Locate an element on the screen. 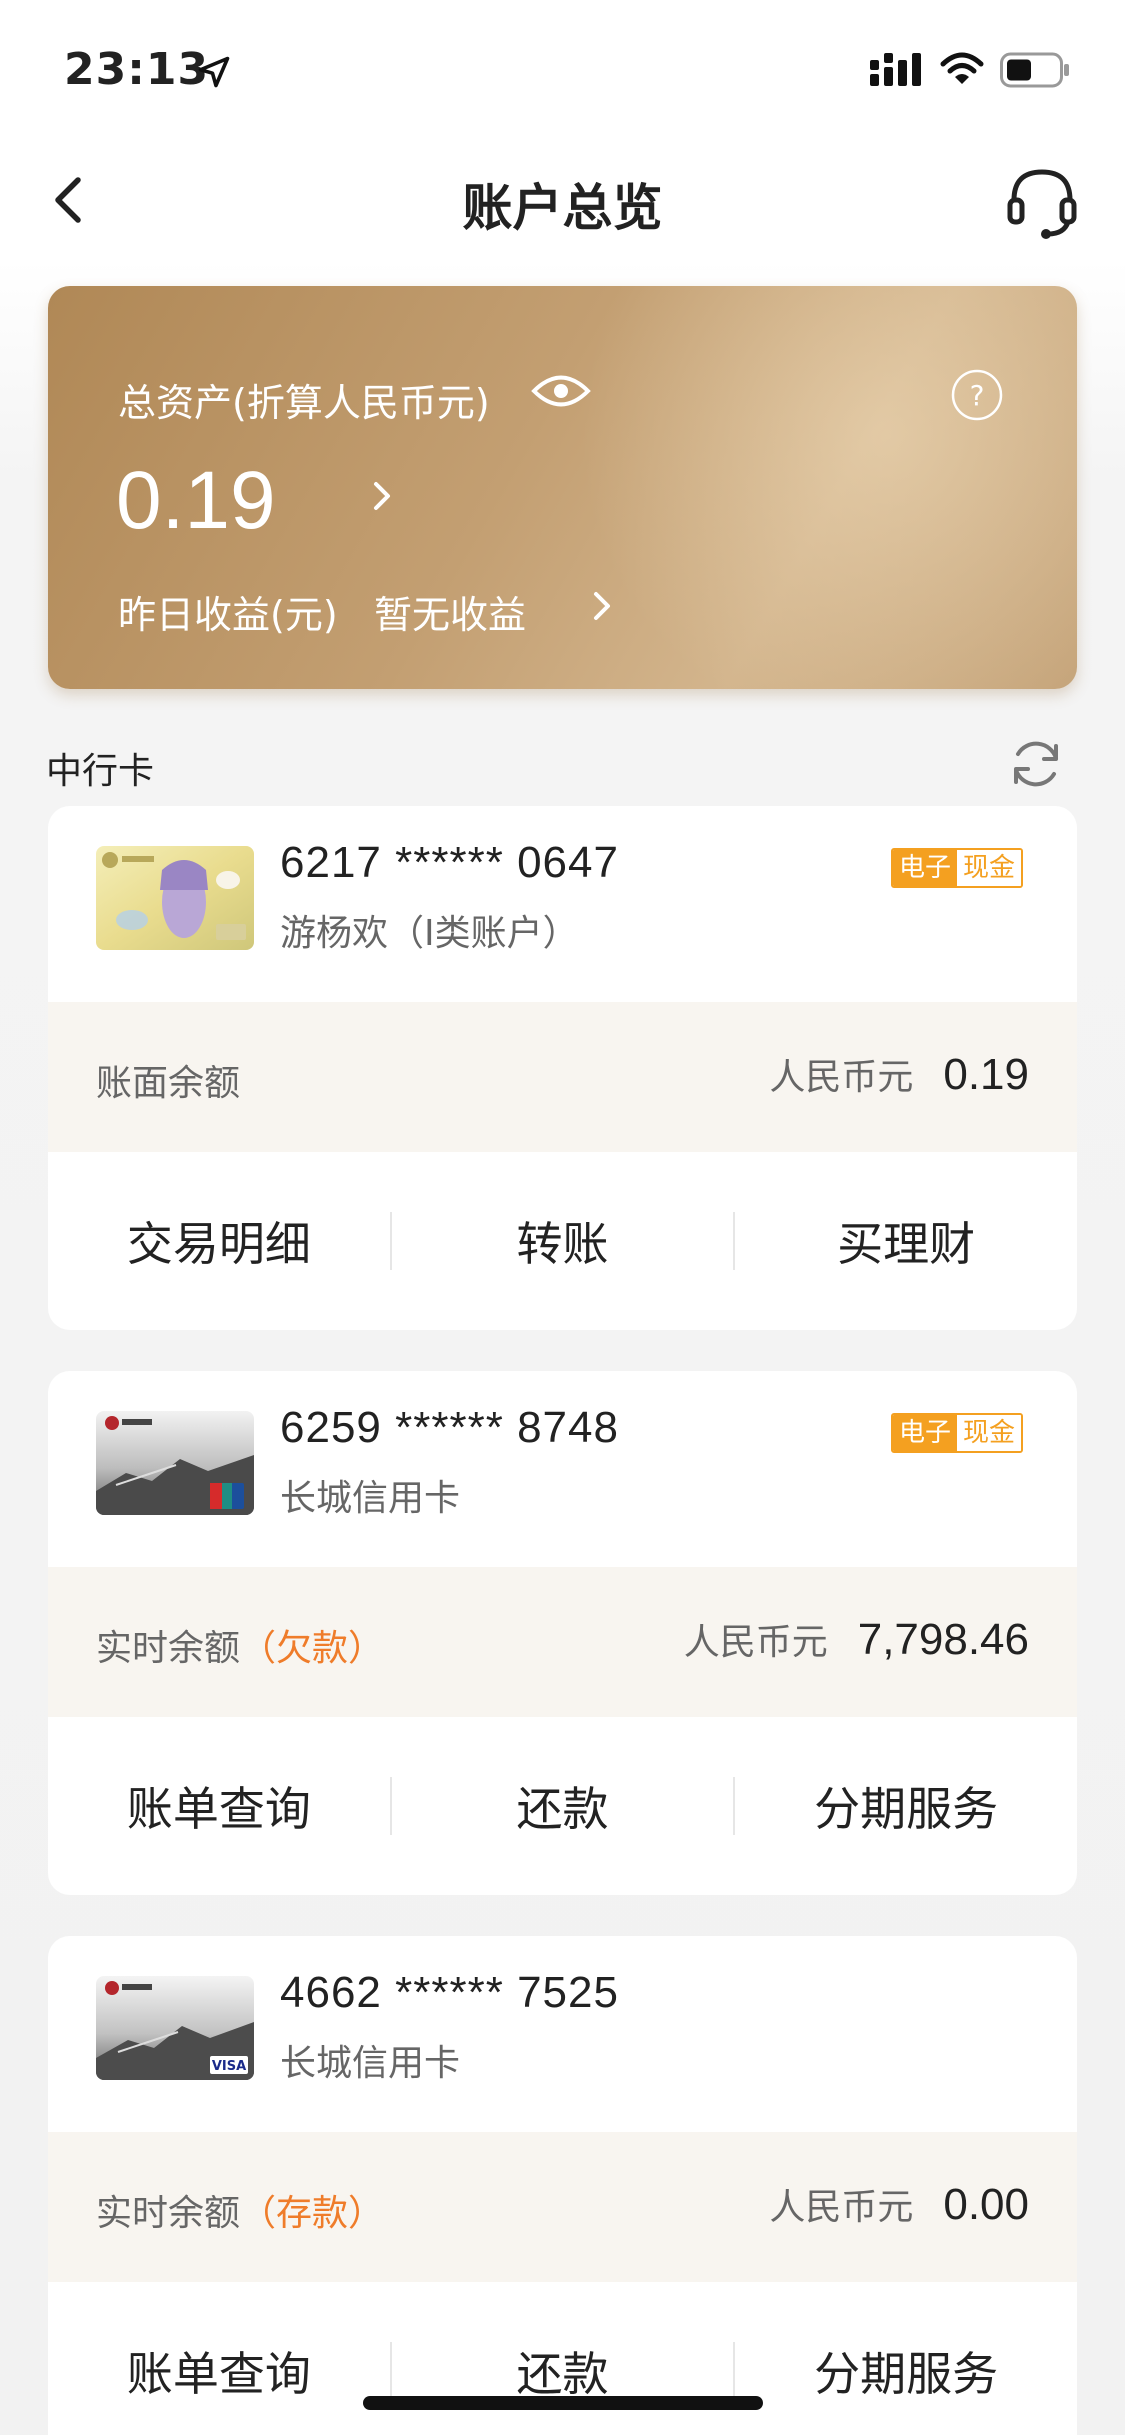  balance-label: 实时余额（欠款） is located at coordinates (240, 1645).